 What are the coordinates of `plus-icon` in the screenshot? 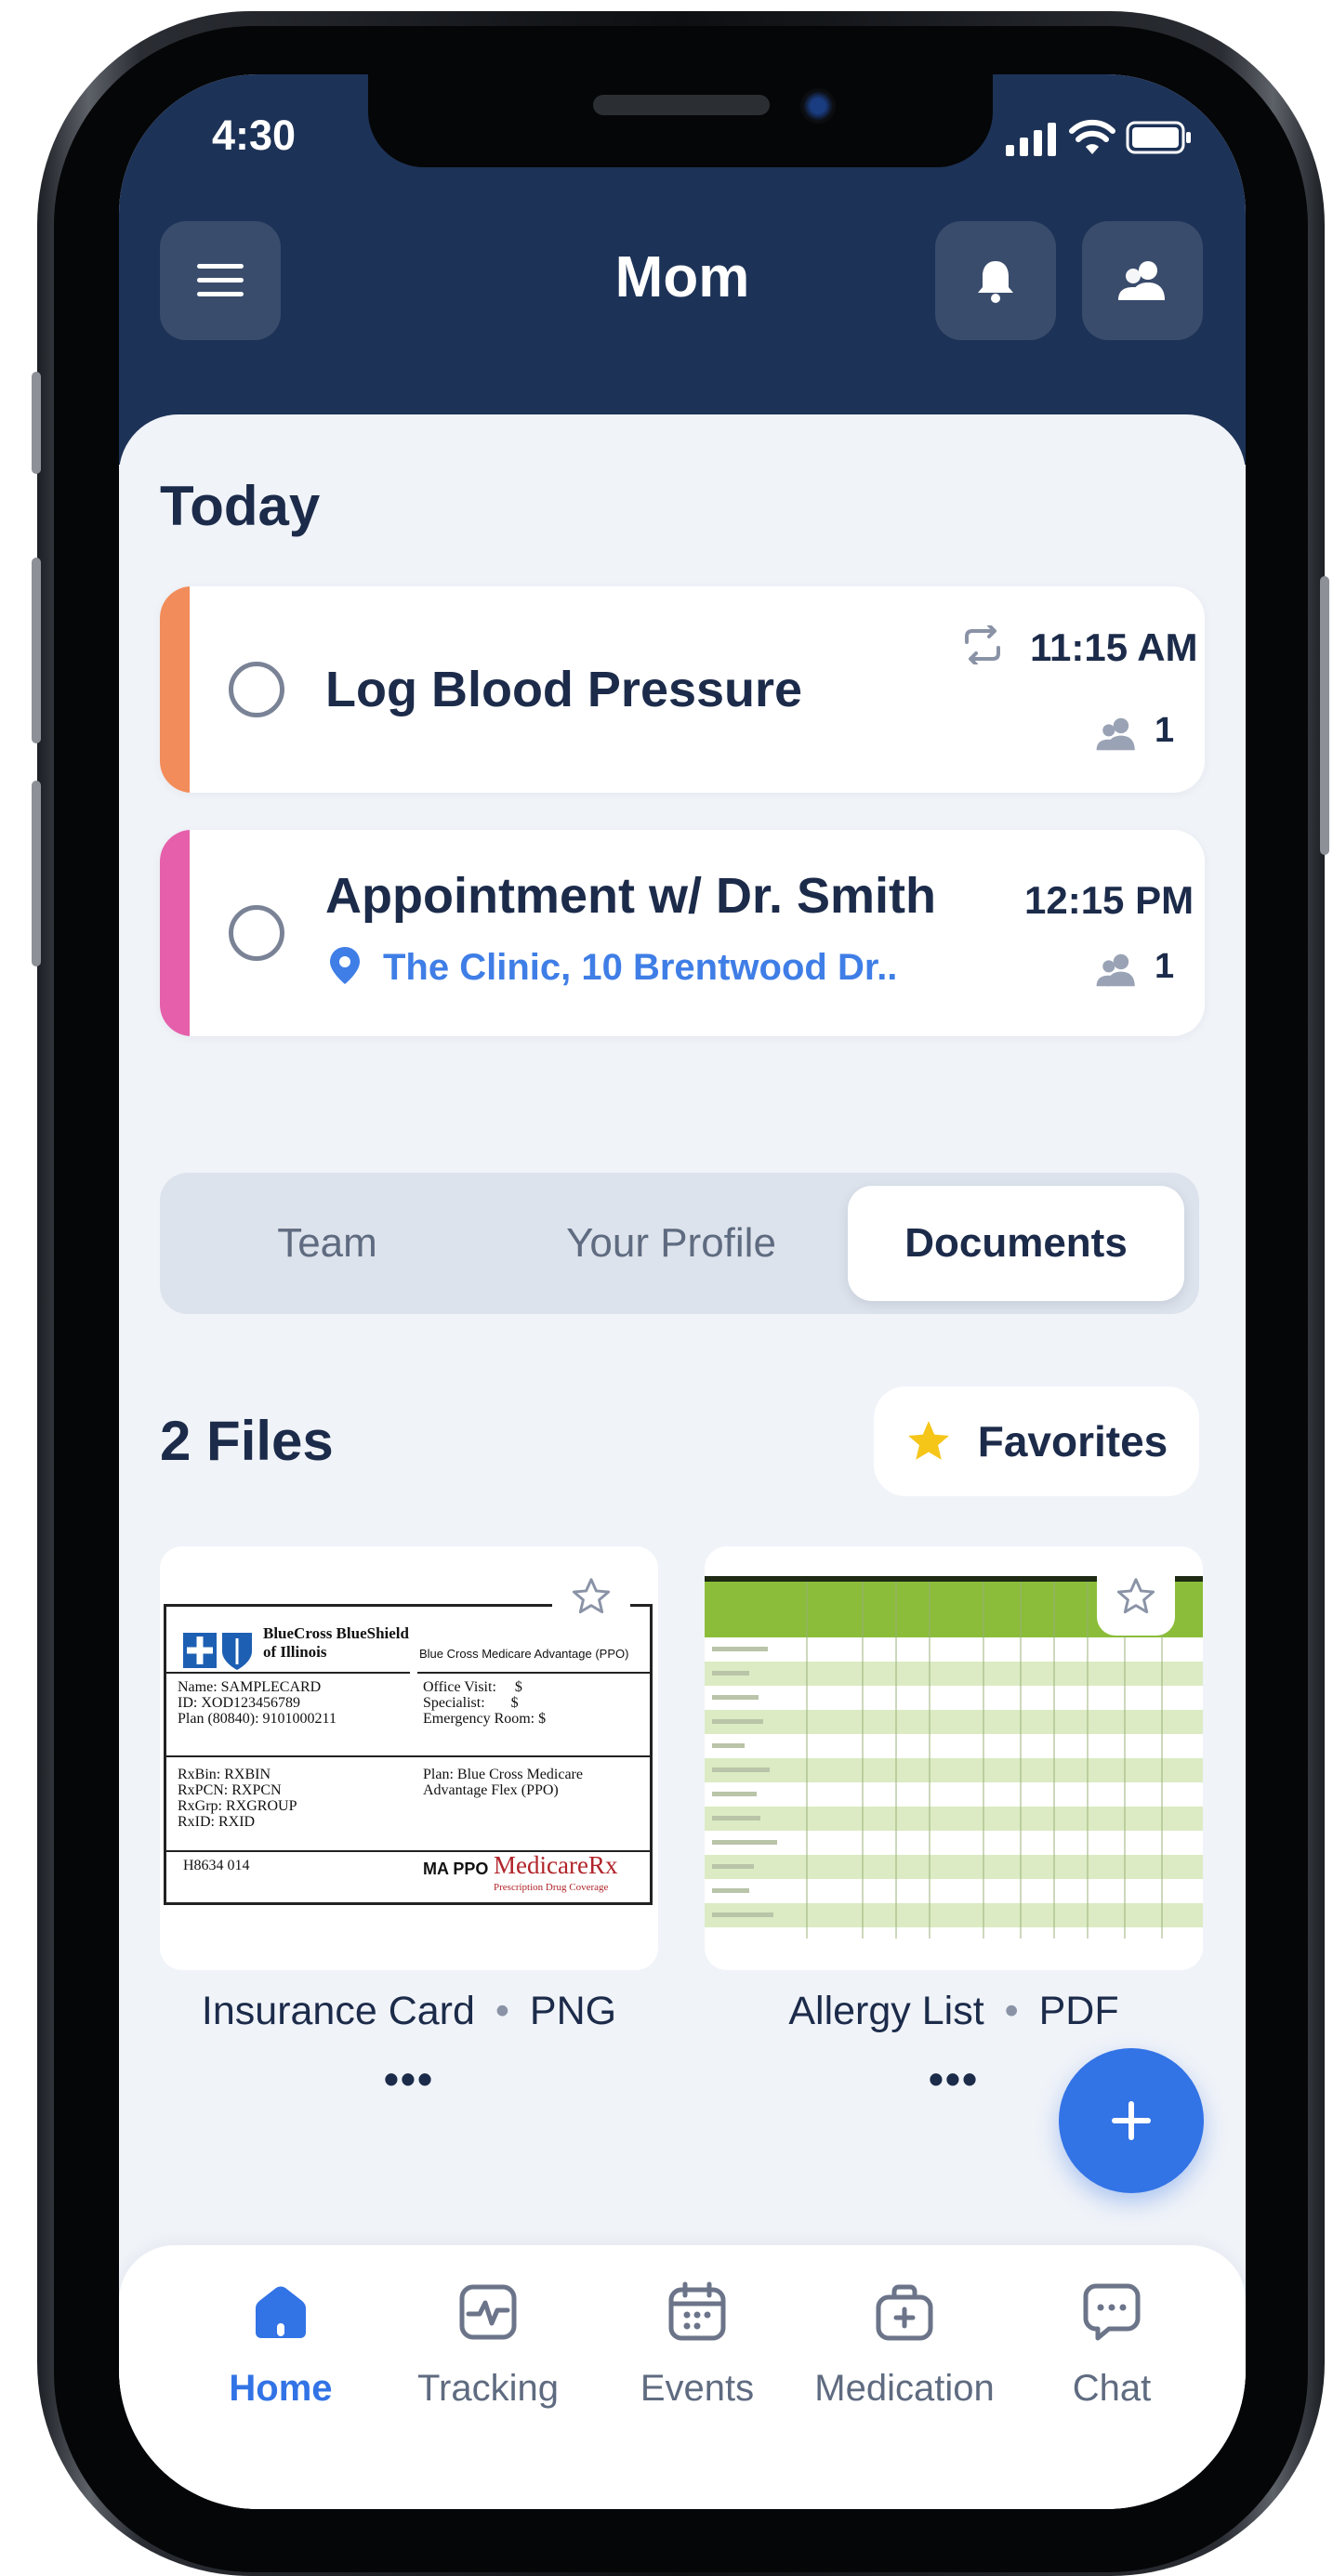 It's located at (1132, 2120).